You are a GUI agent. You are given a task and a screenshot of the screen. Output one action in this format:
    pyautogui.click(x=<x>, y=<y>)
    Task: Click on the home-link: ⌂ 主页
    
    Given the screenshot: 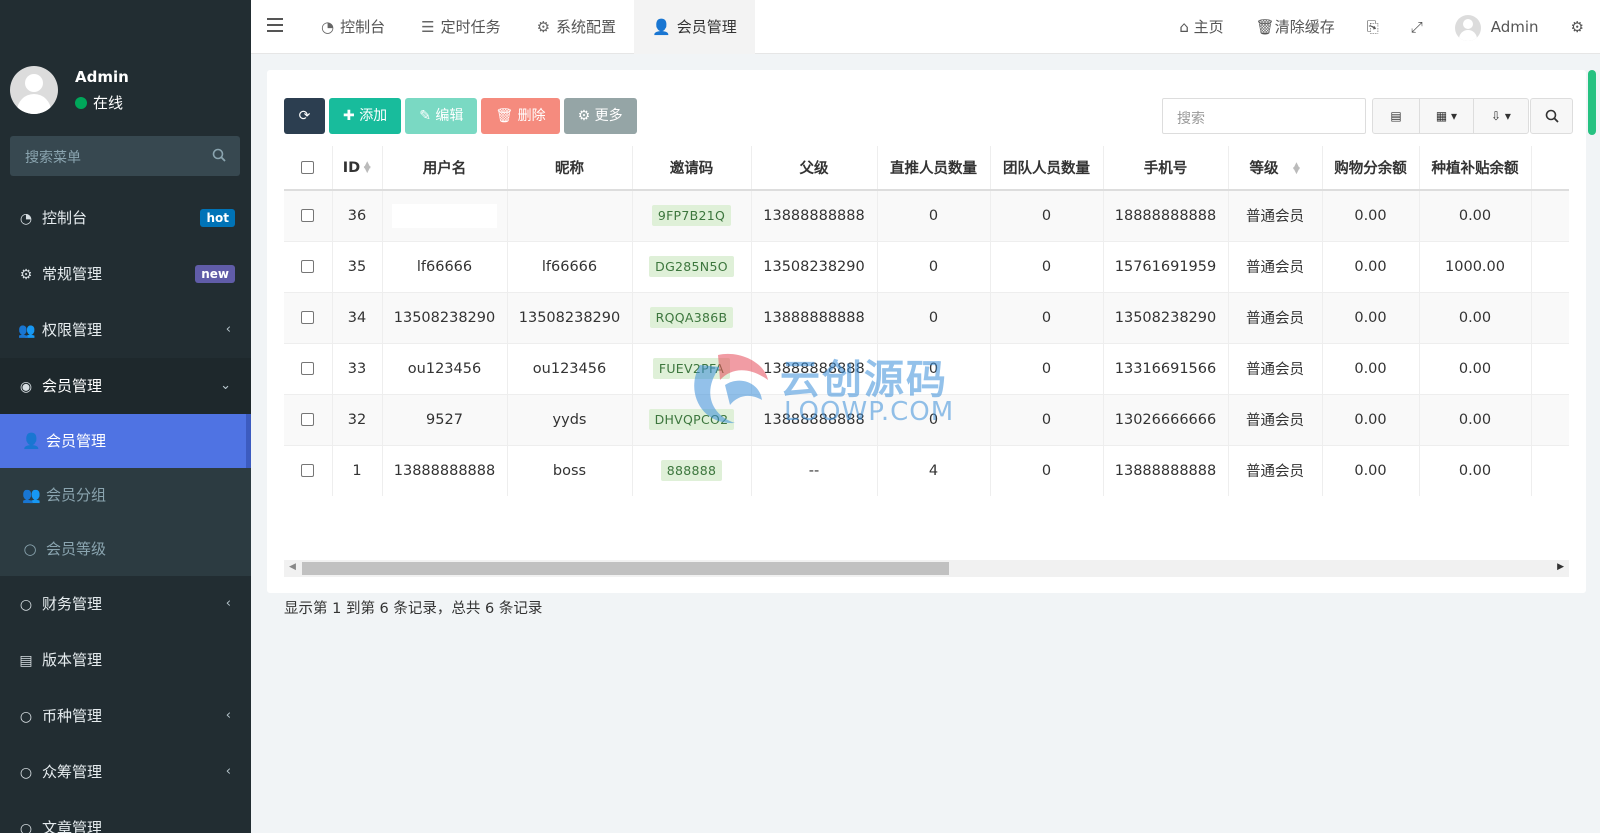 What is the action you would take?
    pyautogui.click(x=1201, y=27)
    